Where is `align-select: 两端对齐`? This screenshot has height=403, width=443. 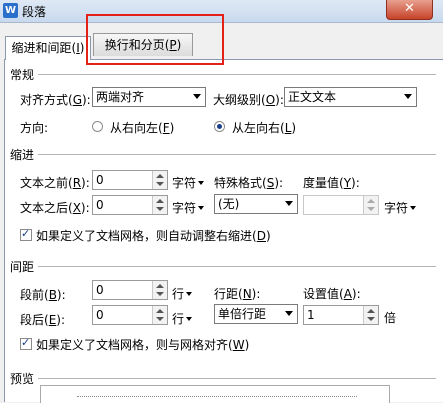
align-select: 两端对齐 is located at coordinates (149, 97).